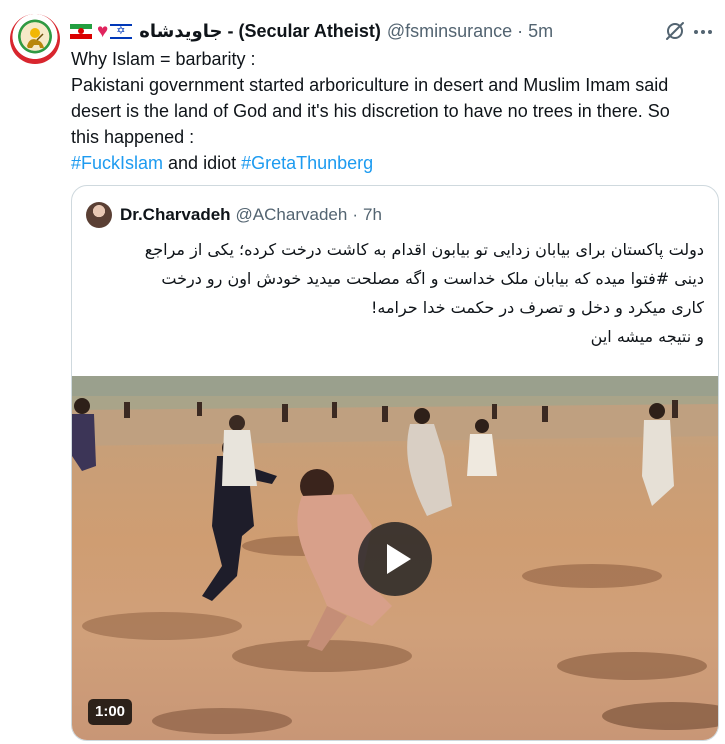 This screenshot has height=744, width=725. I want to click on more-icon, so click(703, 32).